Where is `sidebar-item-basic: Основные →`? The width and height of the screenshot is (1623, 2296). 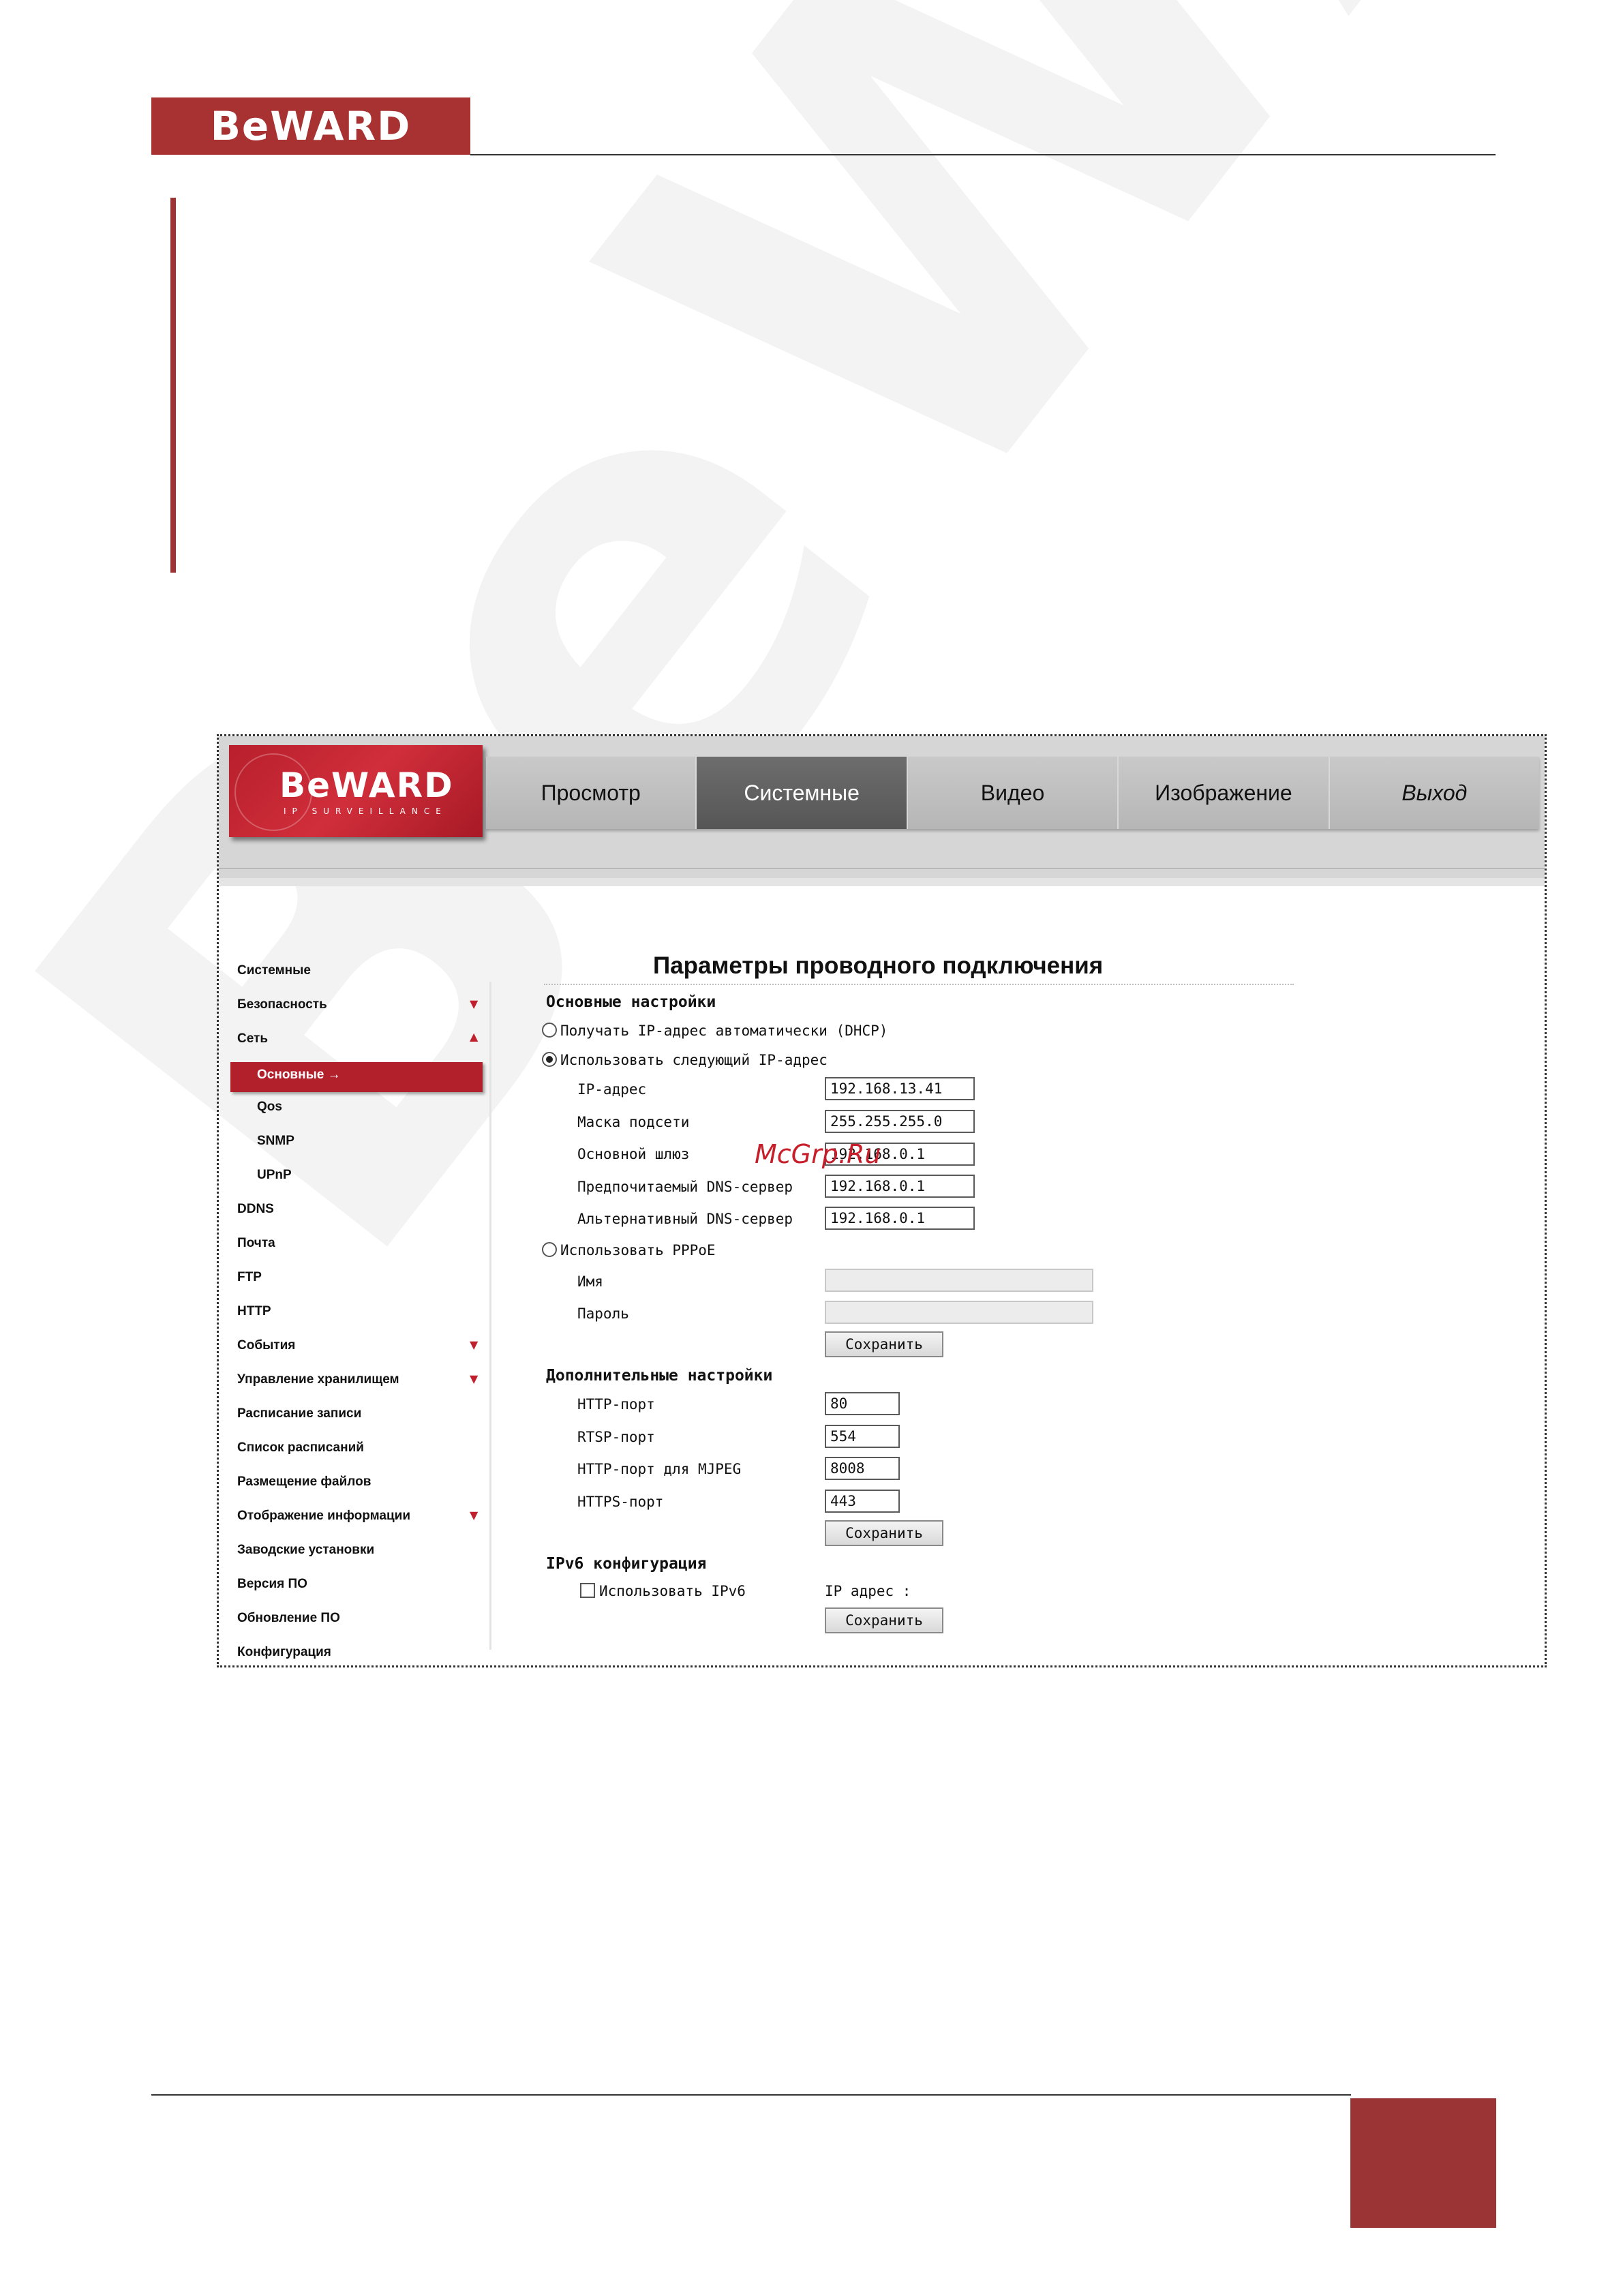 sidebar-item-basic: Основные → is located at coordinates (299, 1075).